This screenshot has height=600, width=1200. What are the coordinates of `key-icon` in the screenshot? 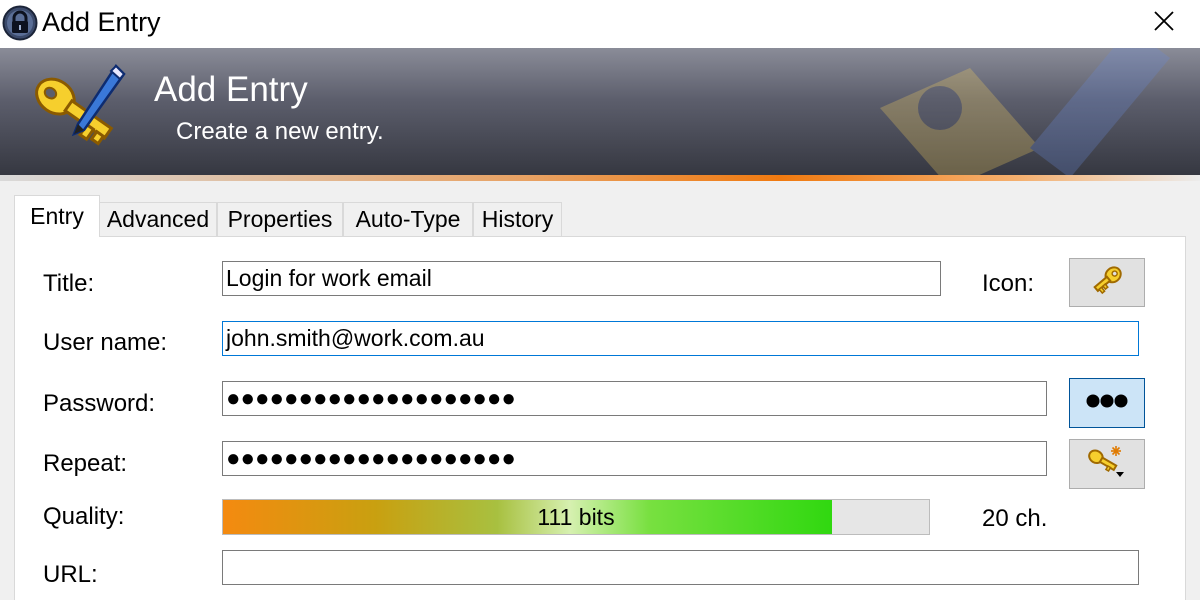 It's located at (1107, 282).